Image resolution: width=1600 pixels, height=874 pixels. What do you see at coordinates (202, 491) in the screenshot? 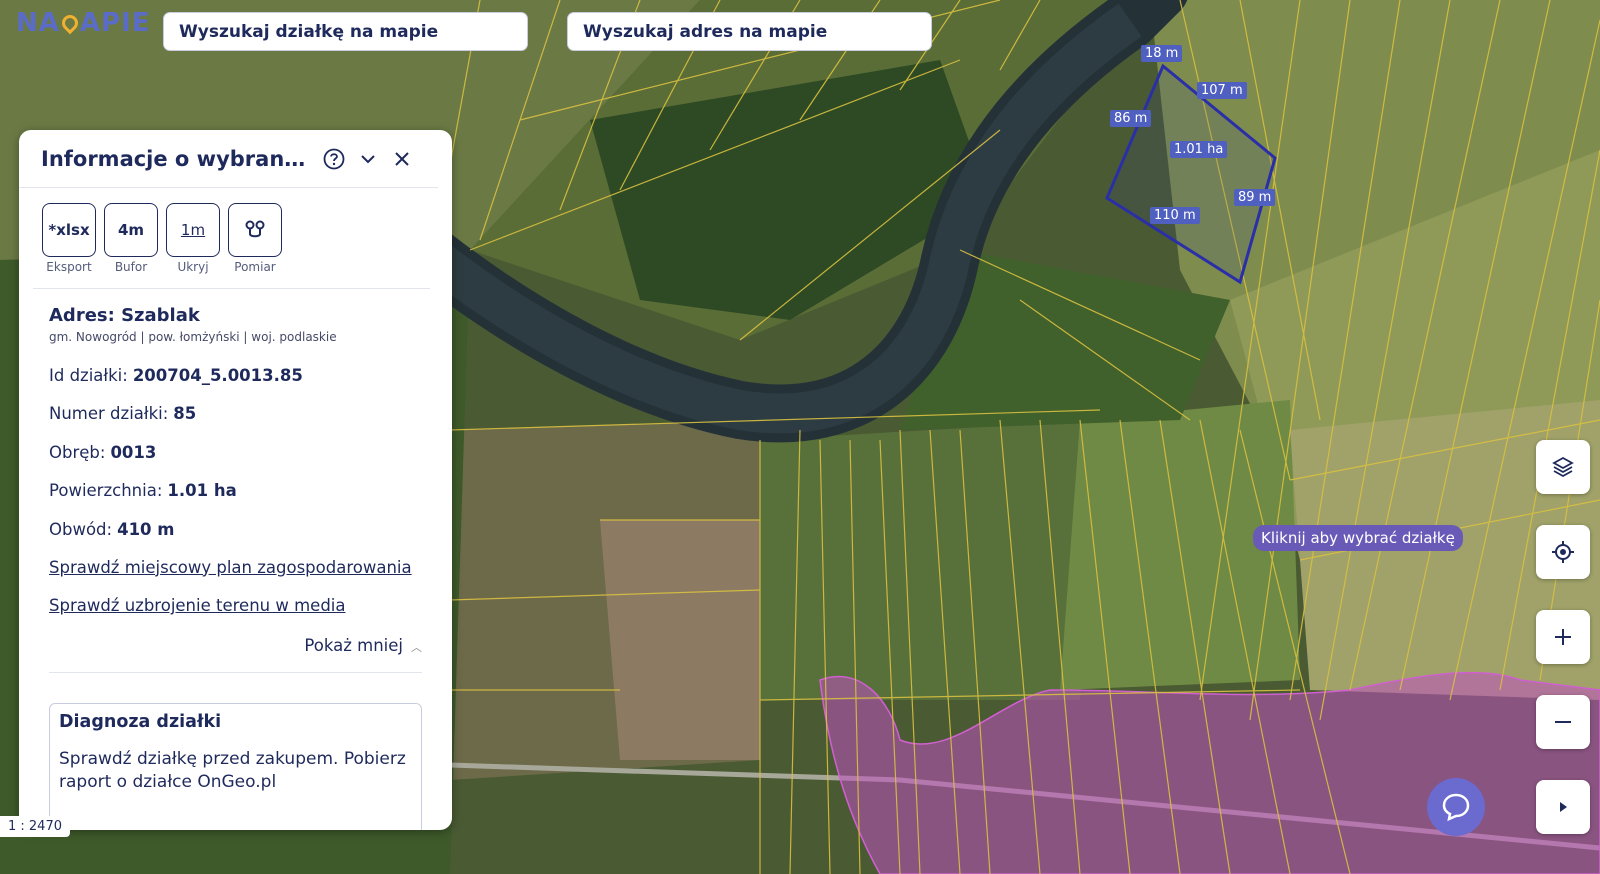
I see `row-value: 1.01 ha` at bounding box center [202, 491].